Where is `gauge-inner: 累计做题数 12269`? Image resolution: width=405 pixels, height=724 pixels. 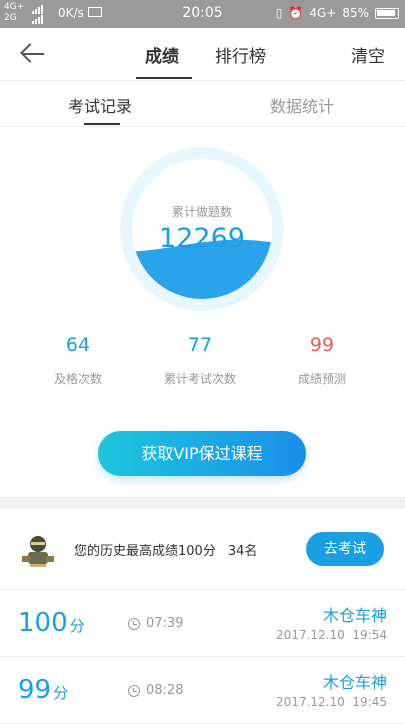 gauge-inner: 累计做题数 12269 is located at coordinates (202, 229).